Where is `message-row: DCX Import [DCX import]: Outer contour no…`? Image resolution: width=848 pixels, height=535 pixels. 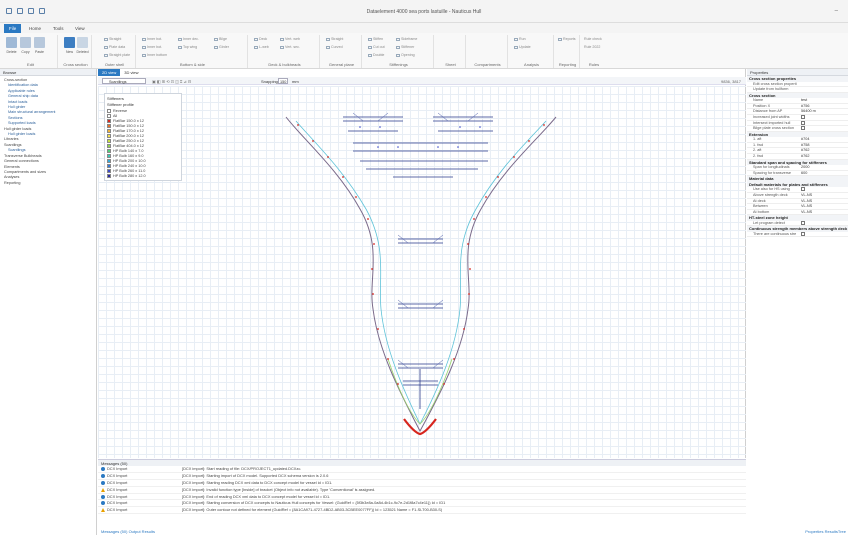 message-row: DCX Import [DCX import]: Outer contour no… is located at coordinates (422, 511).